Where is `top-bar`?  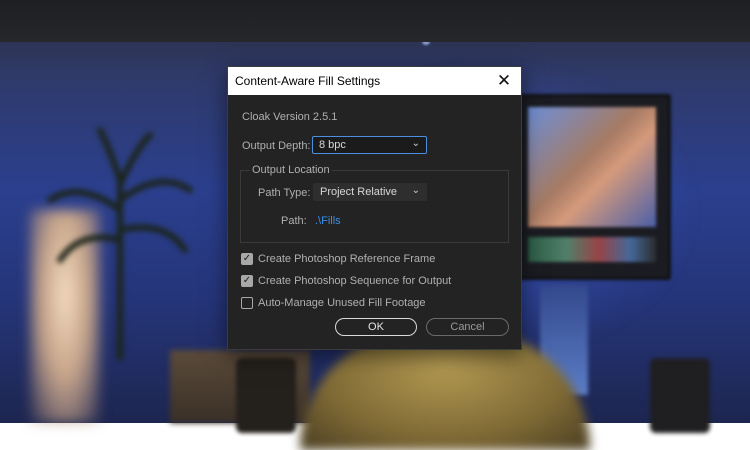 top-bar is located at coordinates (375, 21).